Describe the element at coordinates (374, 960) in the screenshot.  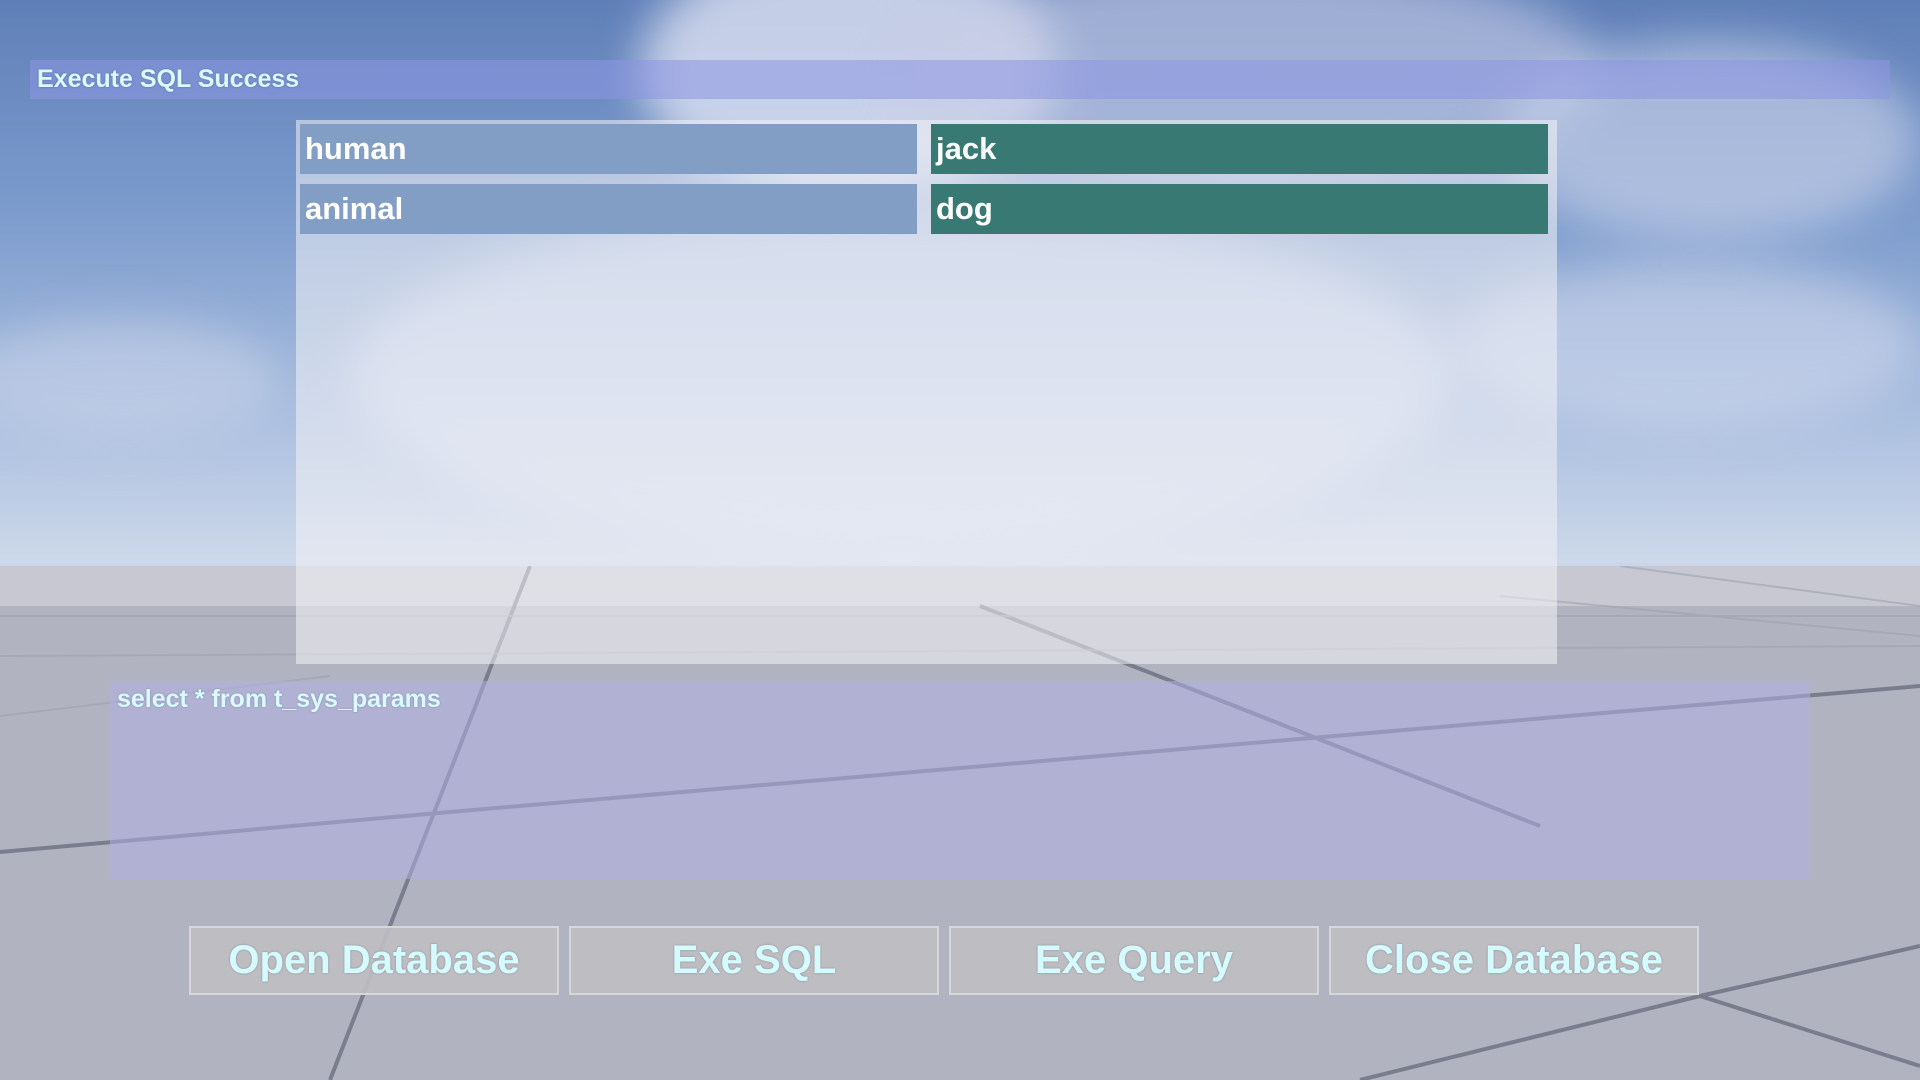
I see `open-database-button: Open Database` at that location.